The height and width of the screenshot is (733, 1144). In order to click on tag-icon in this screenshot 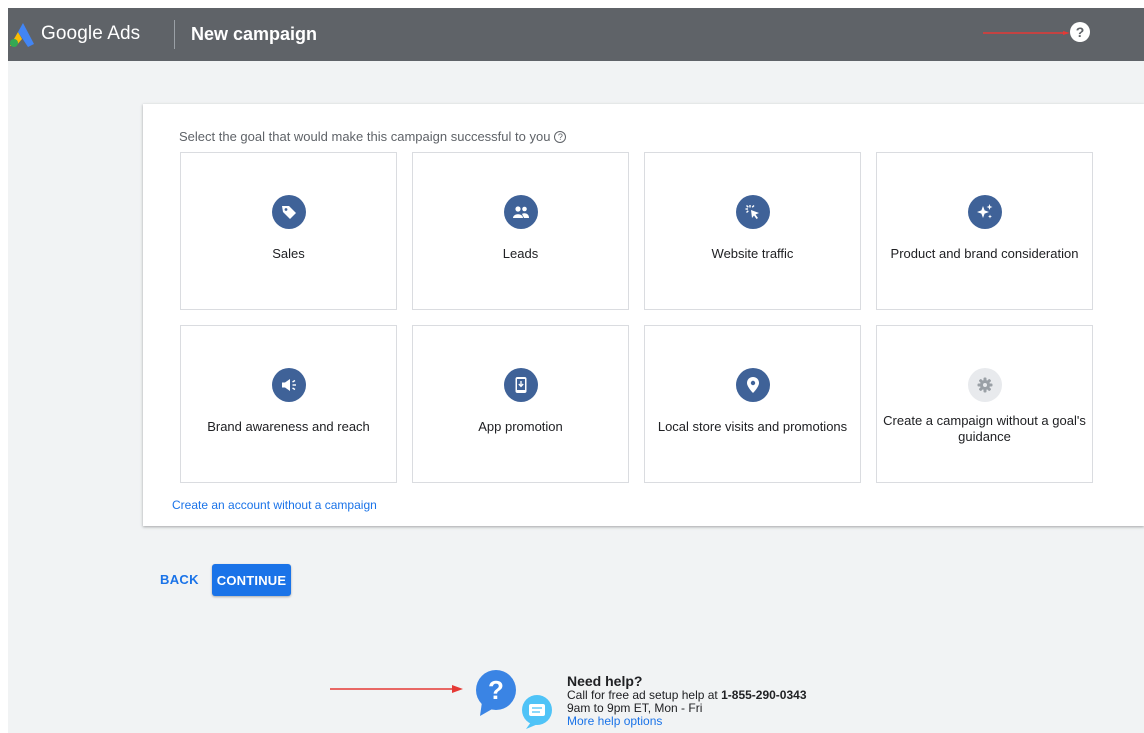, I will do `click(288, 212)`.